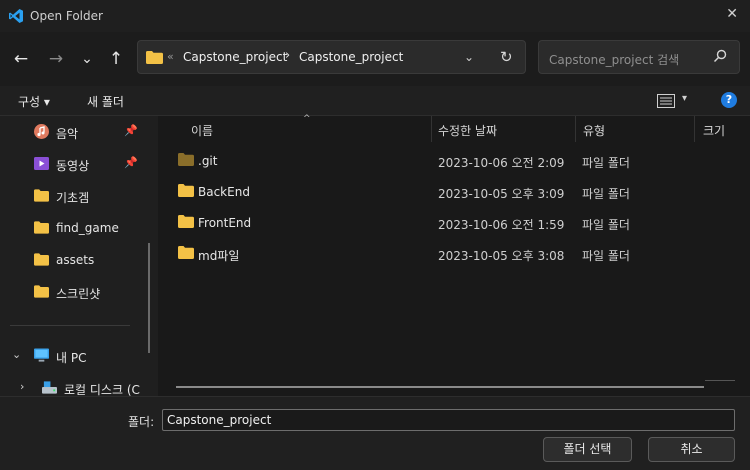  What do you see at coordinates (729, 100) in the screenshot?
I see `help-icon: ?` at bounding box center [729, 100].